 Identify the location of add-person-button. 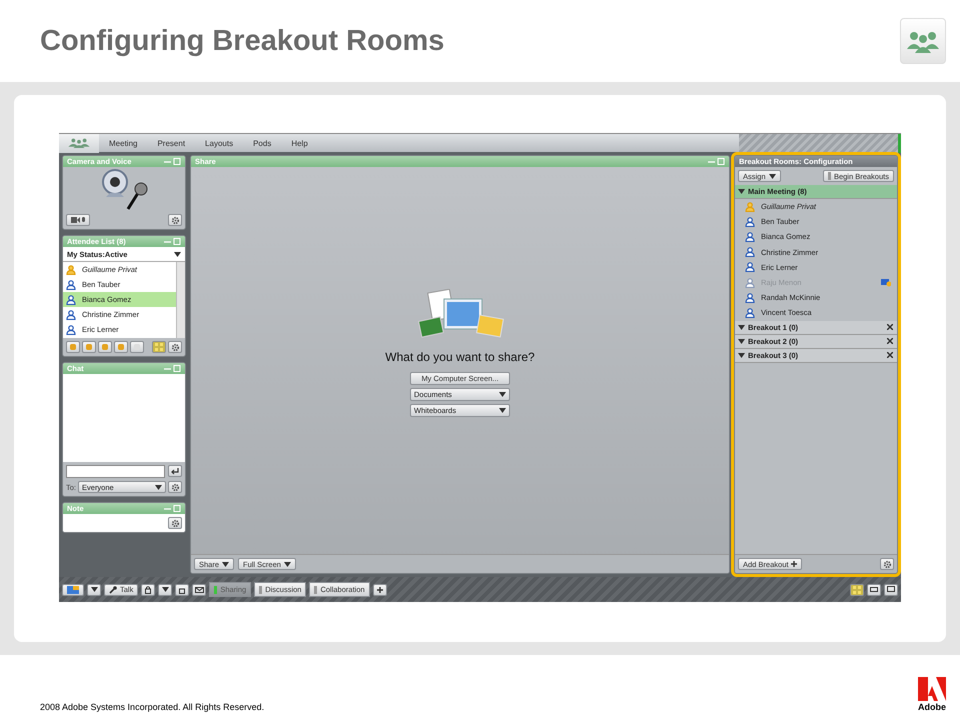
(73, 347).